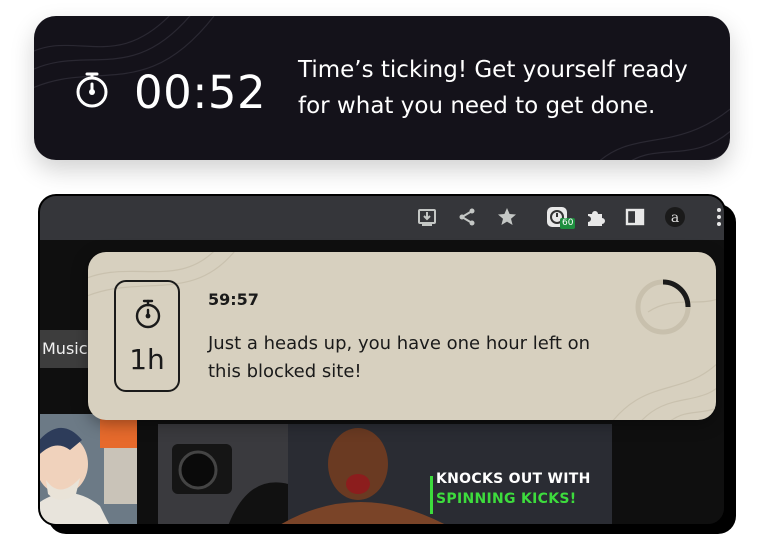 This screenshot has height=536, width=764. Describe the element at coordinates (427, 217) in the screenshot. I see `install-icon` at that location.